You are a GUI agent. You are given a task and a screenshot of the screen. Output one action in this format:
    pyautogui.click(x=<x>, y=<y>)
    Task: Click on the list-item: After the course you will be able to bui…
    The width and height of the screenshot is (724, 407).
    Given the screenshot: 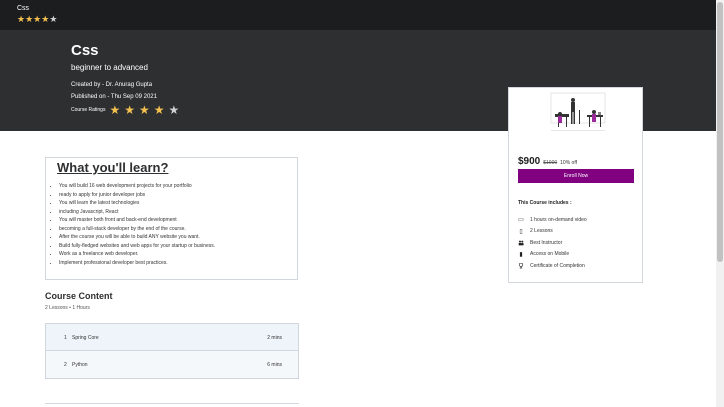 What is the action you would take?
    pyautogui.click(x=137, y=237)
    